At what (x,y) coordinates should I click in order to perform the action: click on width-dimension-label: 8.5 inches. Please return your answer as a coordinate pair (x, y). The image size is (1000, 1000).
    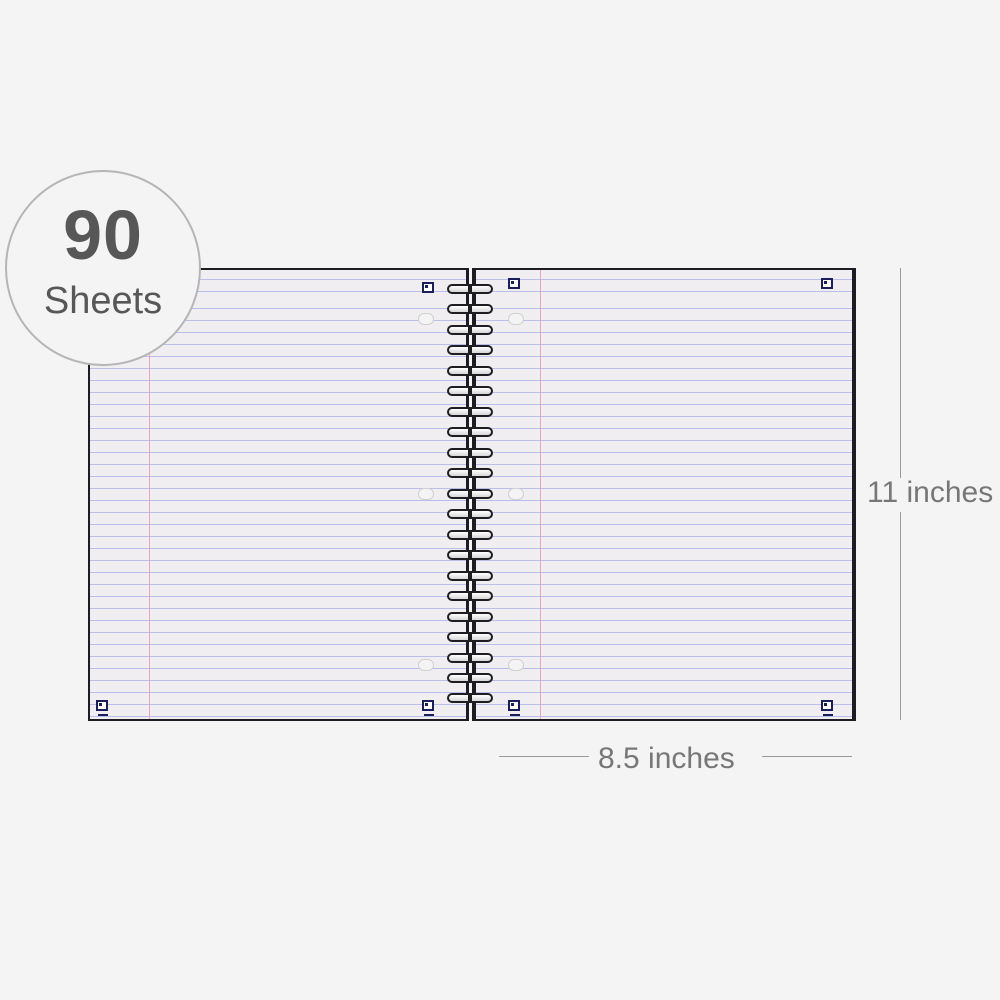
    Looking at the image, I should click on (666, 758).